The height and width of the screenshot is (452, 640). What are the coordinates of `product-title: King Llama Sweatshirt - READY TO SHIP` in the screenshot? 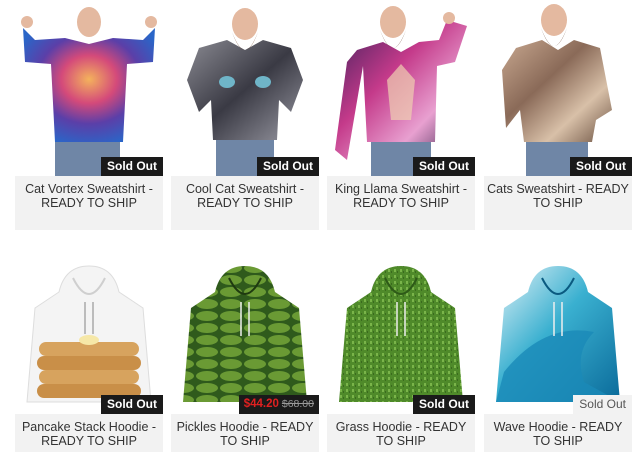 It's located at (401, 203).